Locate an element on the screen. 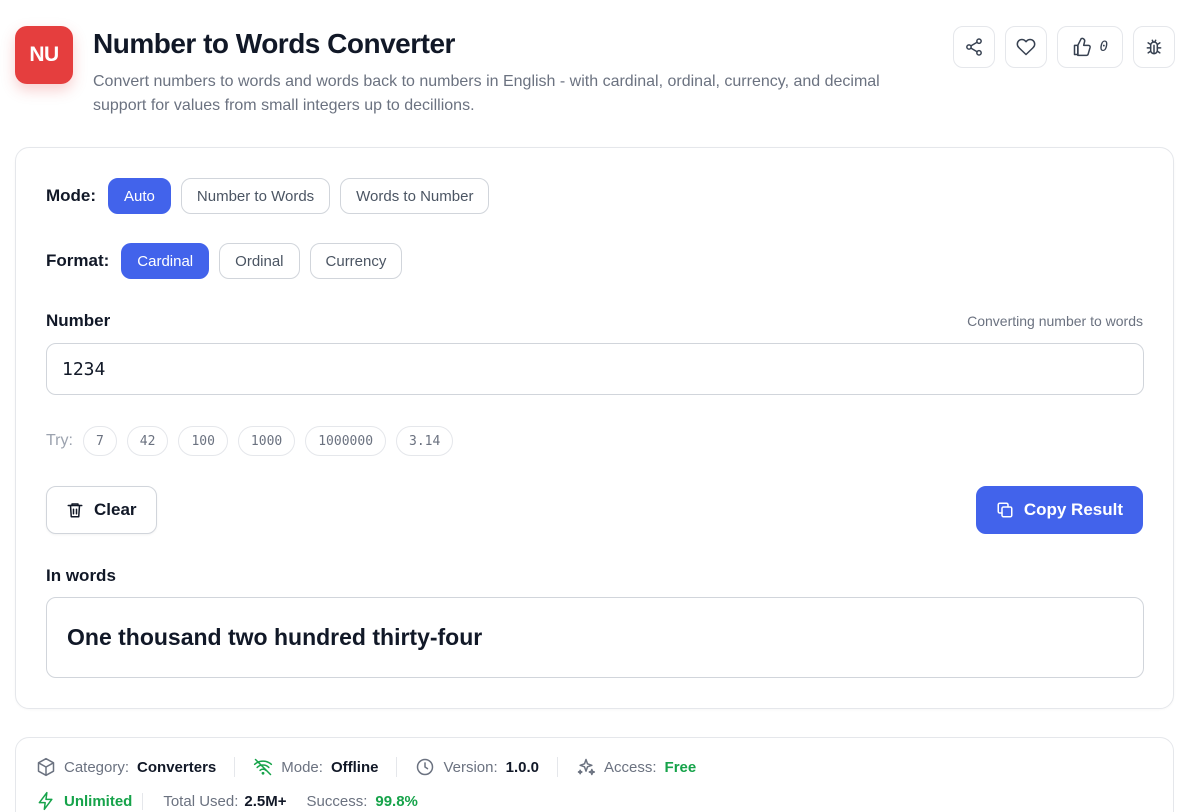  clear-button: Clear is located at coordinates (101, 510).